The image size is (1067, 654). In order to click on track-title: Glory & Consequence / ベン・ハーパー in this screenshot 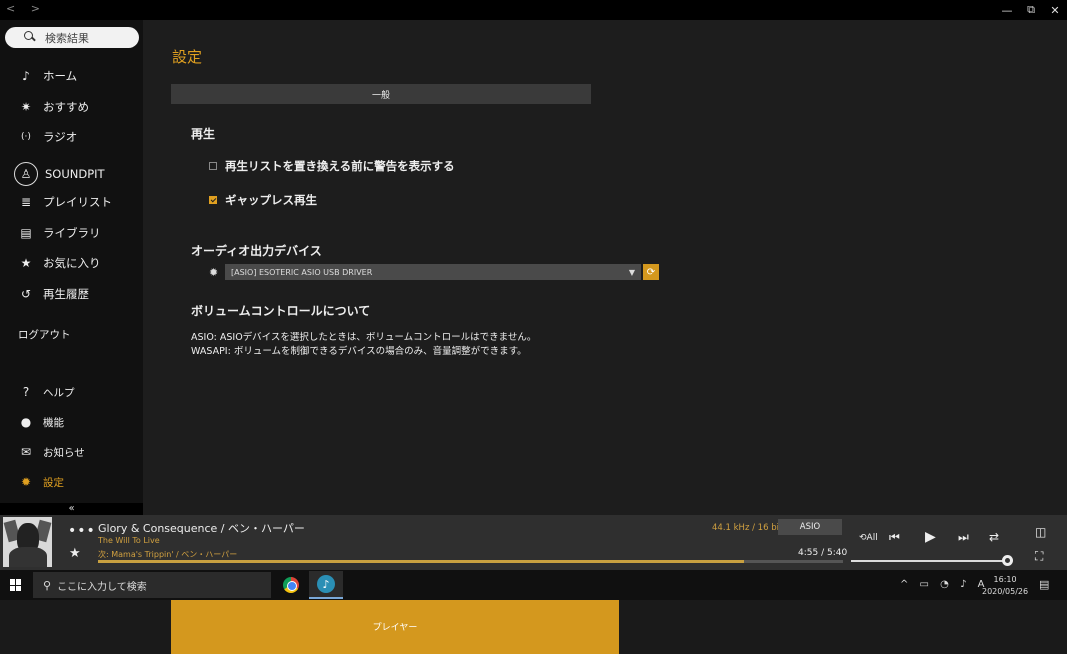, I will do `click(201, 528)`.